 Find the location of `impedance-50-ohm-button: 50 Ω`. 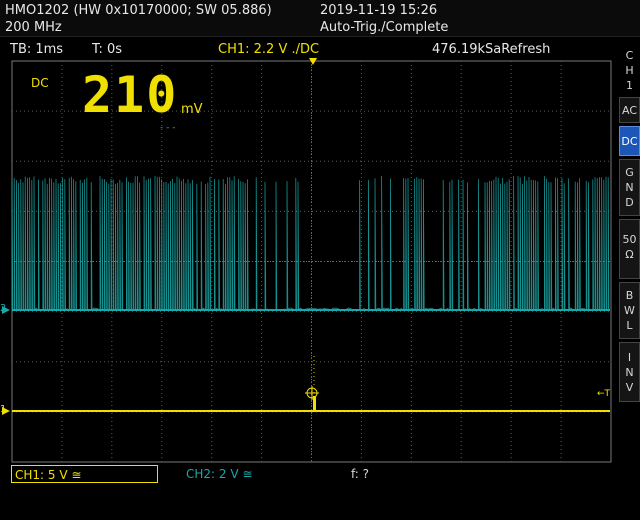

impedance-50-ohm-button: 50 Ω is located at coordinates (629, 249).